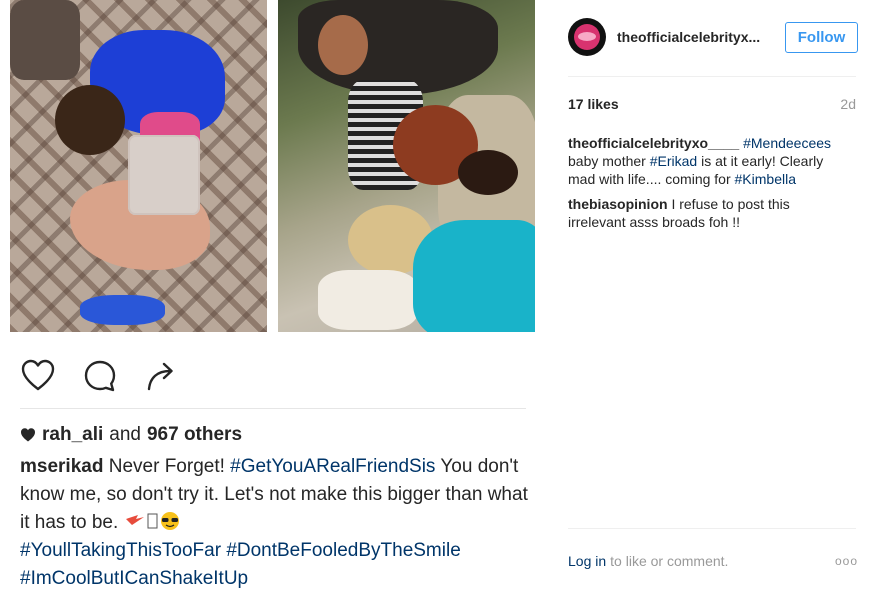 The image size is (878, 597). I want to click on avatar, so click(587, 37).